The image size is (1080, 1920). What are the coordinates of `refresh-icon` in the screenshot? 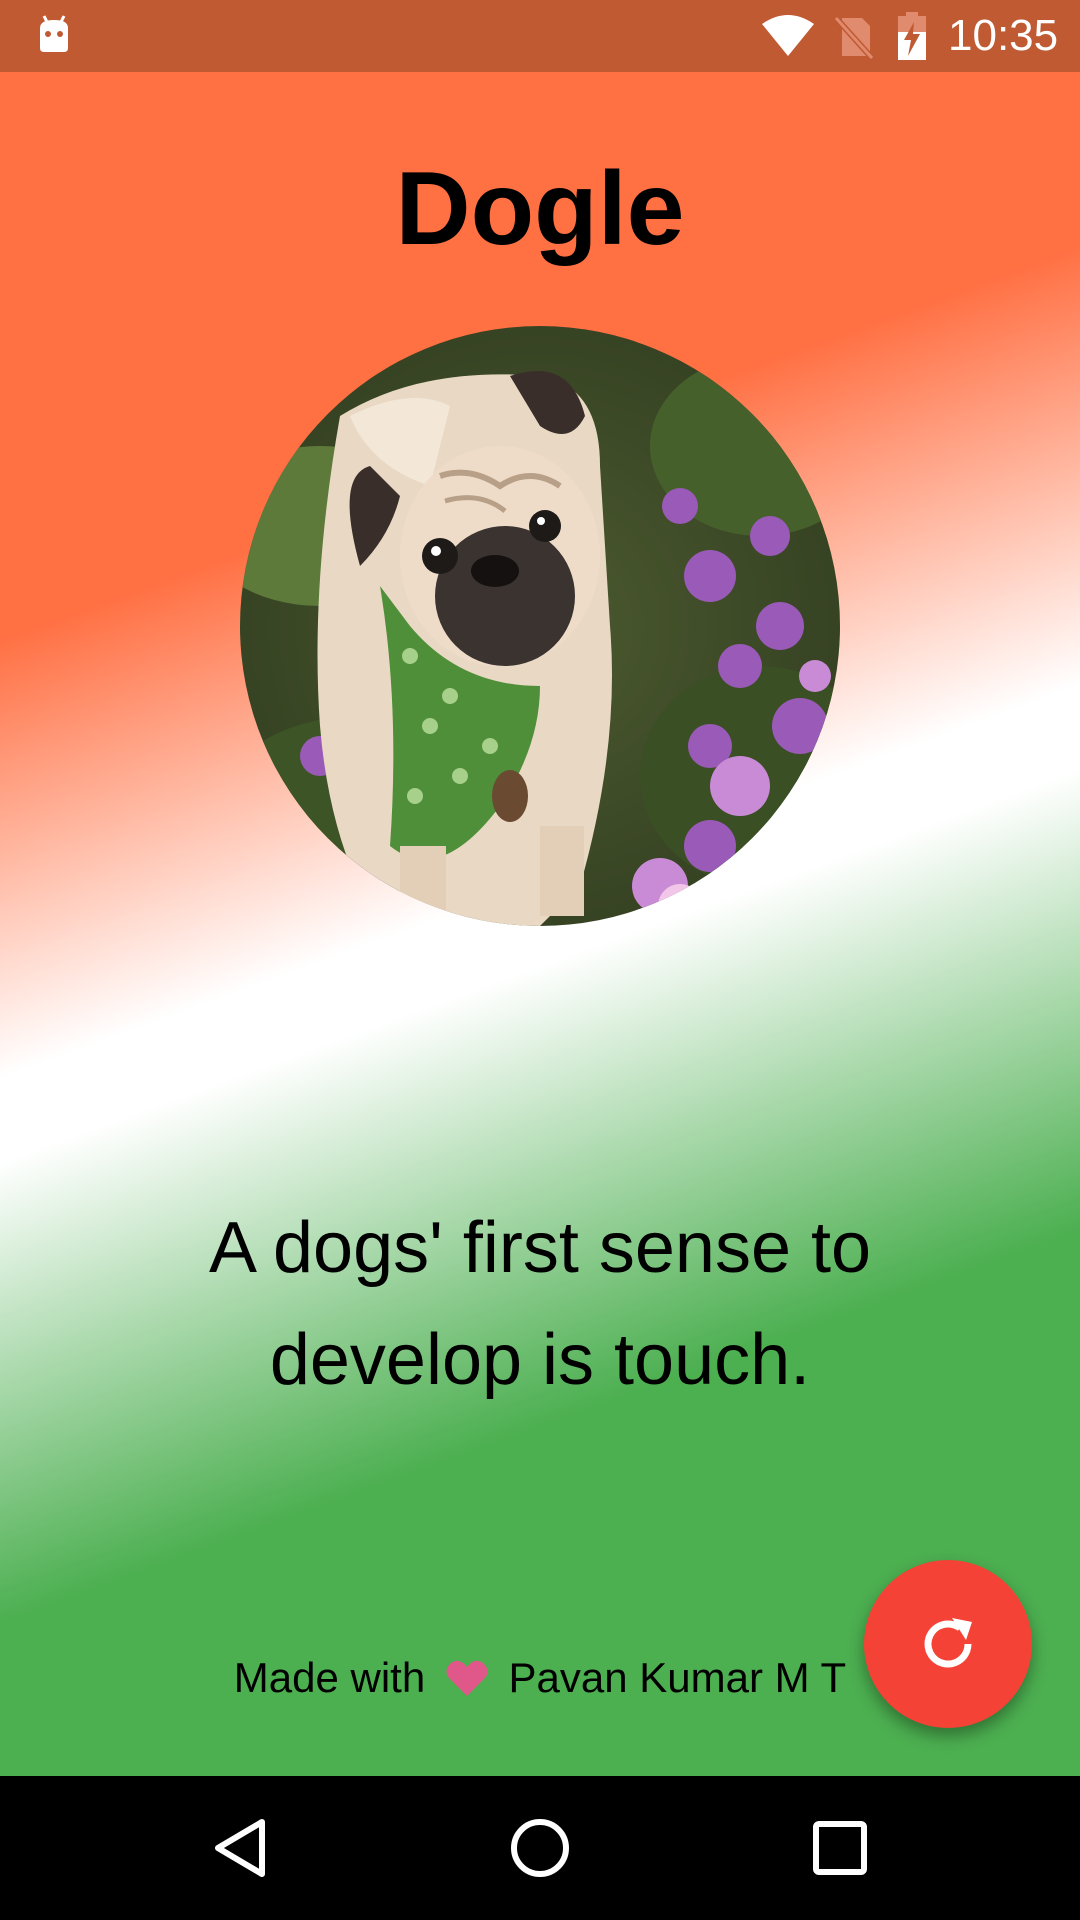 It's located at (948, 1643).